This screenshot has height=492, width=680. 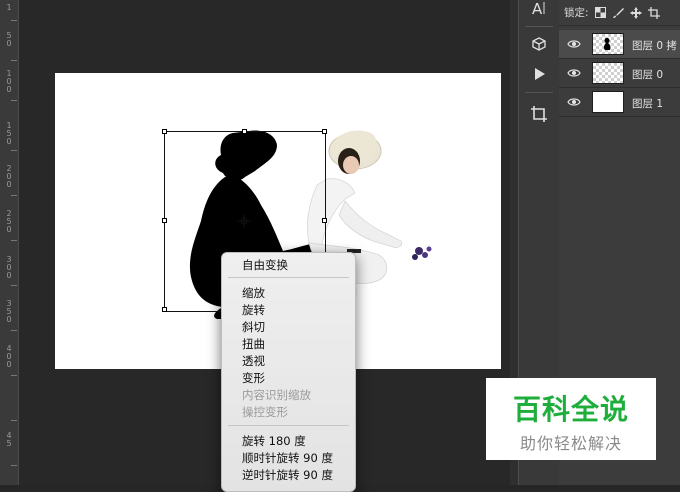 I want to click on lock-row: 锁定:, so click(x=619, y=13).